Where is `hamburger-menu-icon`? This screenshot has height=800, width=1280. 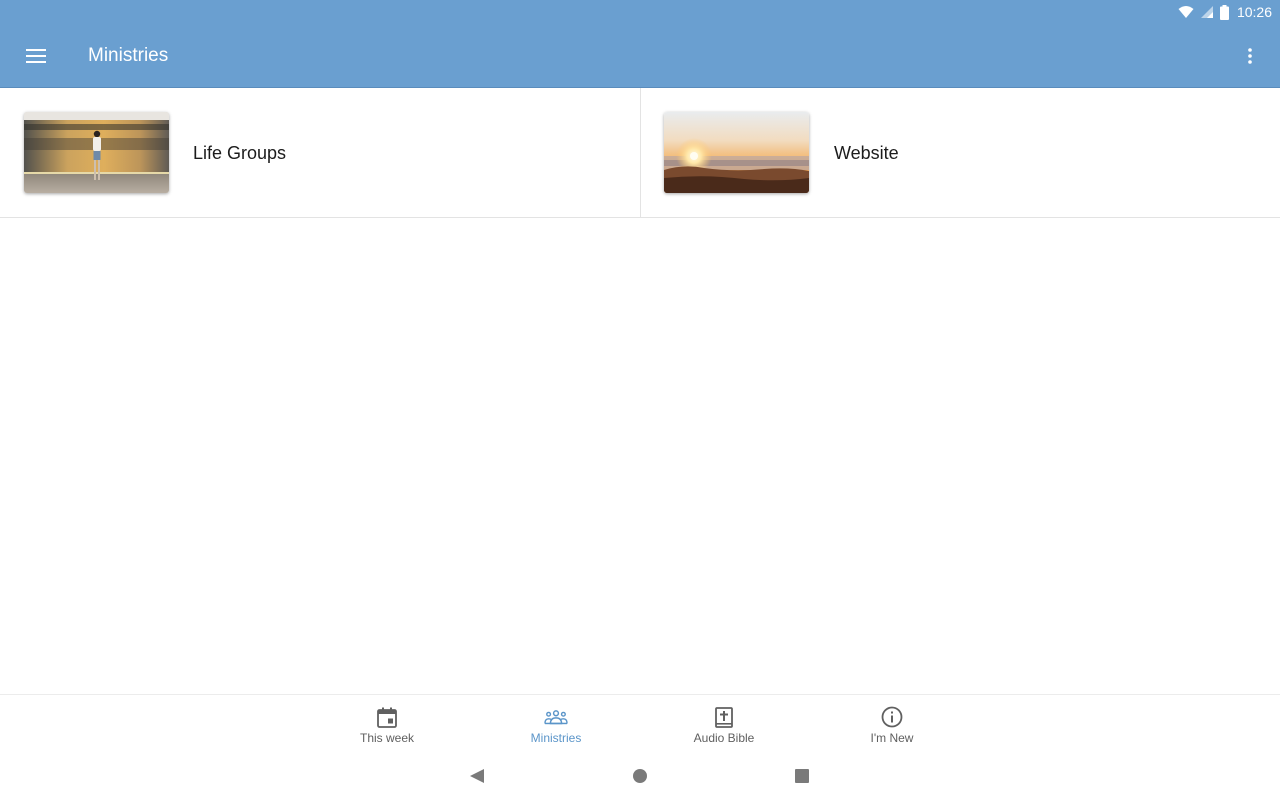 hamburger-menu-icon is located at coordinates (36, 56).